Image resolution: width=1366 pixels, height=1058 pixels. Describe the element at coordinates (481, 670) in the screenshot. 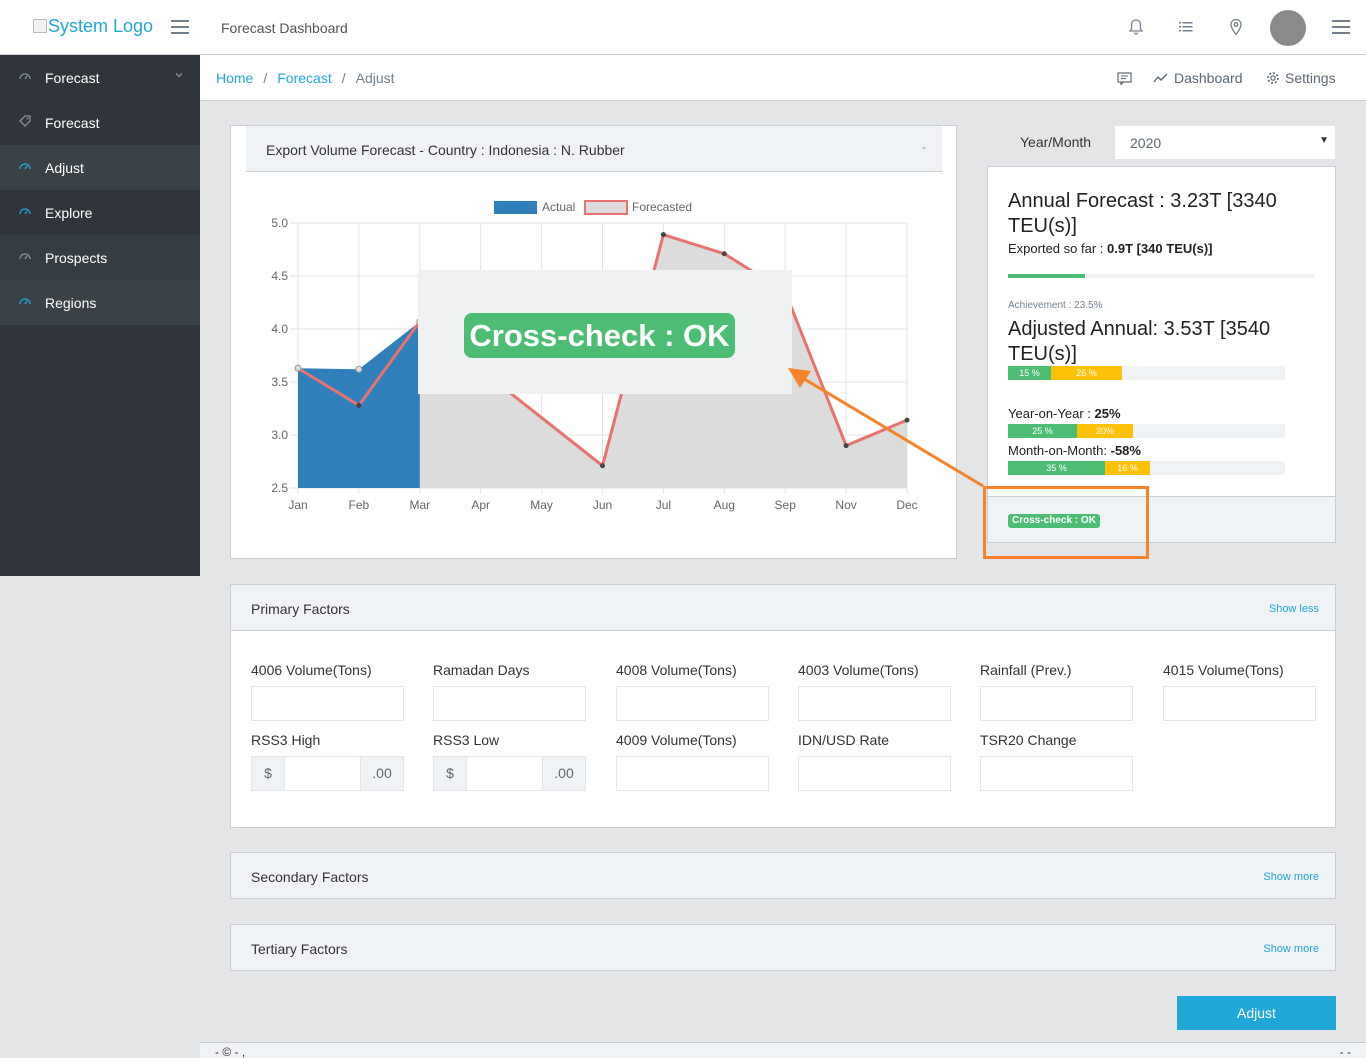

I see `field-label-ramadan-days: Ramadan Days` at that location.